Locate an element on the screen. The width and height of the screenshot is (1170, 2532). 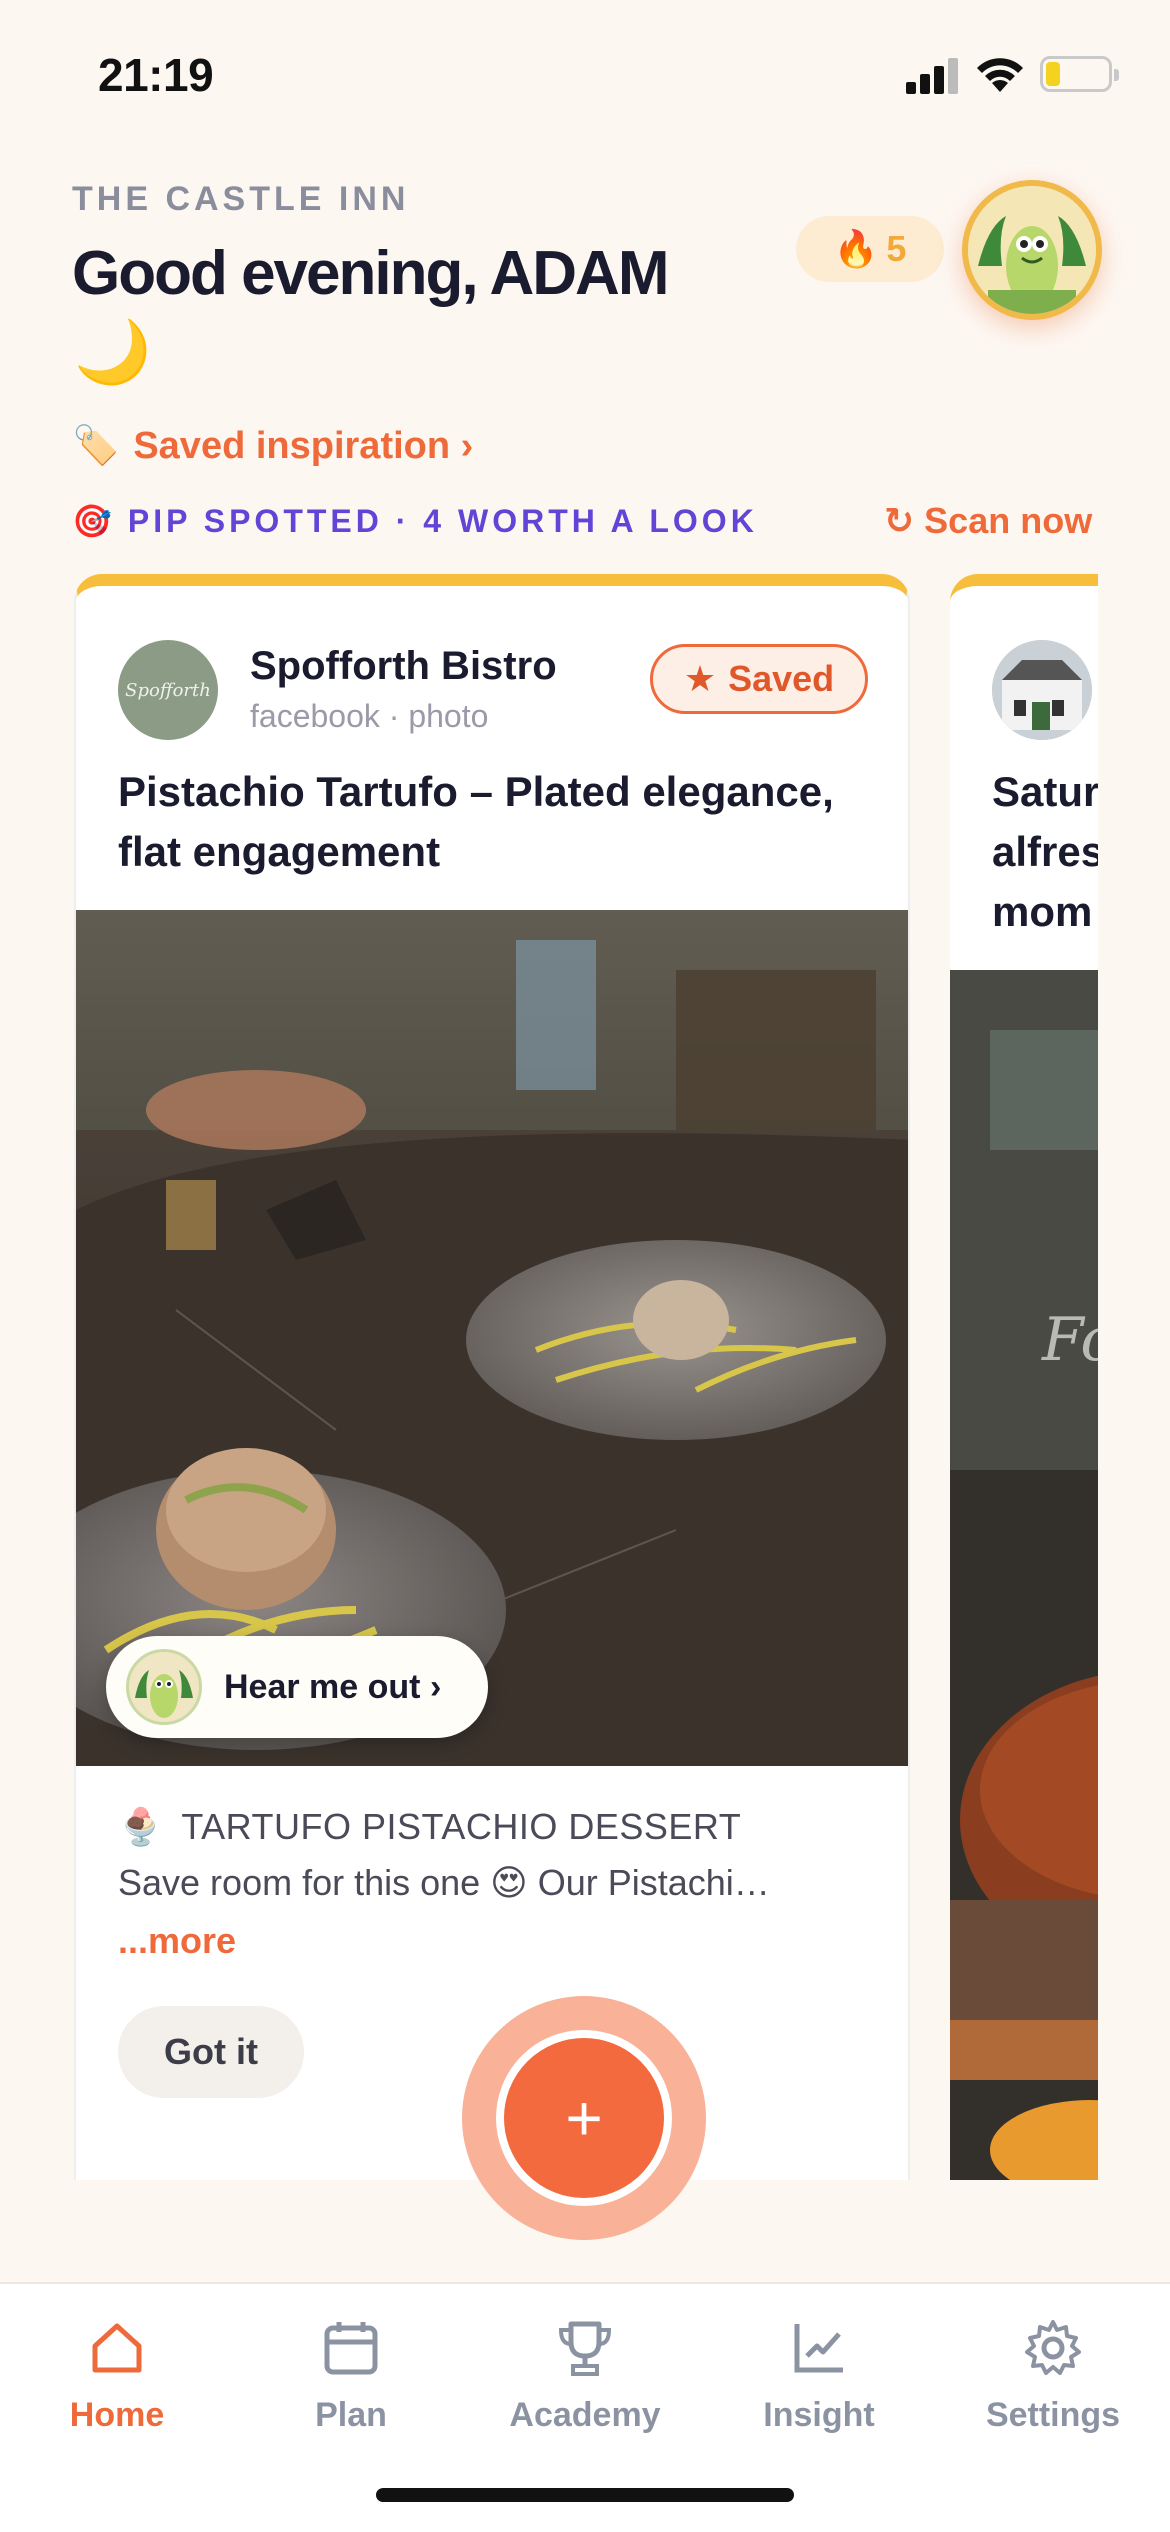
hear-me-out-button: Hear me out › is located at coordinates (297, 1687).